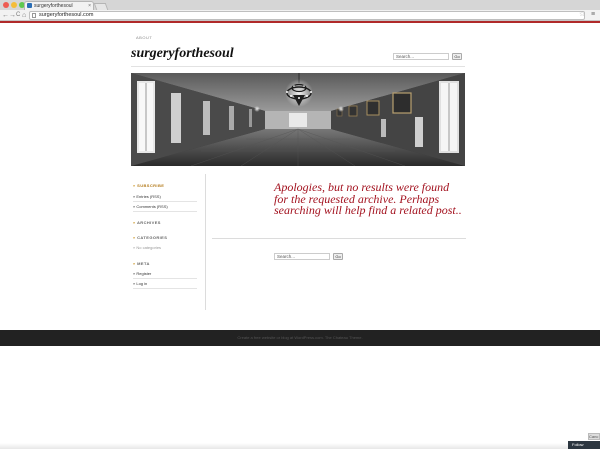 Image resolution: width=600 pixels, height=449 pixels. What do you see at coordinates (6, 5) in the screenshot?
I see `close-window-icon` at bounding box center [6, 5].